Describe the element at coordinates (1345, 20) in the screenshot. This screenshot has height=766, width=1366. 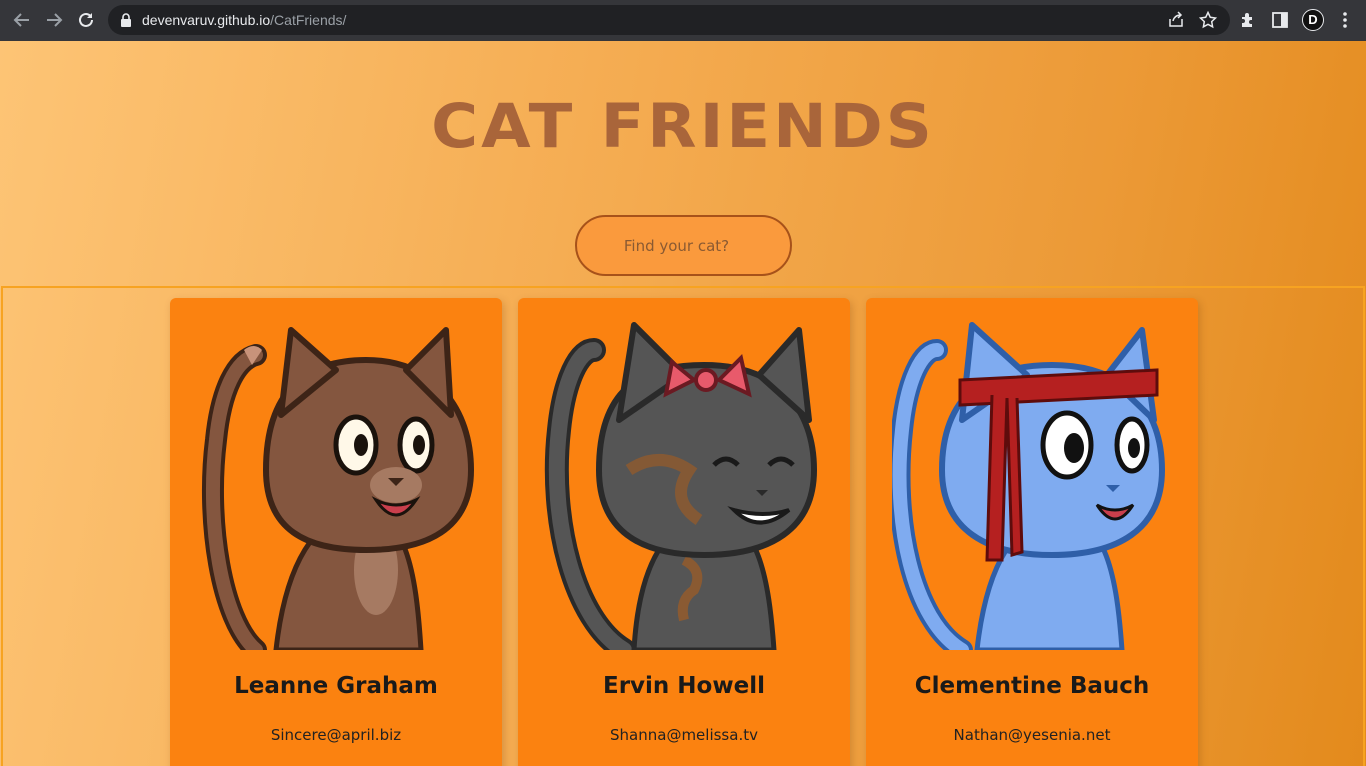
I see `menu-kebab-icon` at that location.